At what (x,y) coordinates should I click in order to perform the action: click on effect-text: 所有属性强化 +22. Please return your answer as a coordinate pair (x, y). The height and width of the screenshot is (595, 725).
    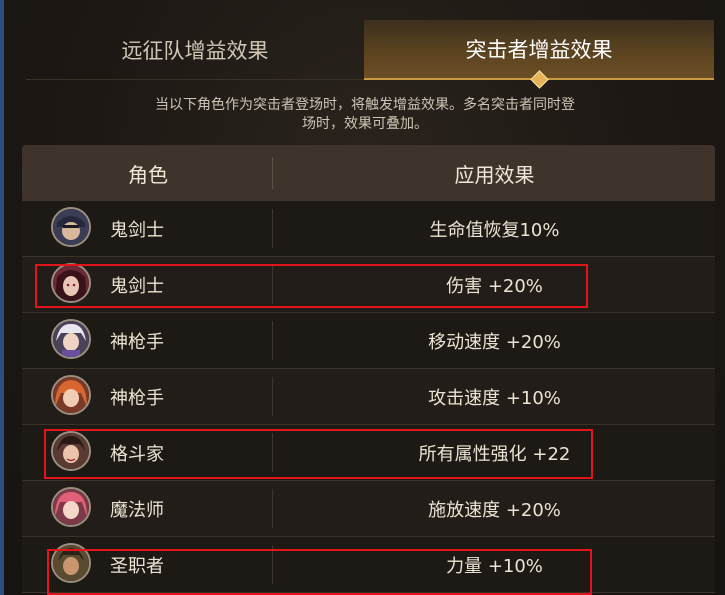
    Looking at the image, I should click on (494, 454).